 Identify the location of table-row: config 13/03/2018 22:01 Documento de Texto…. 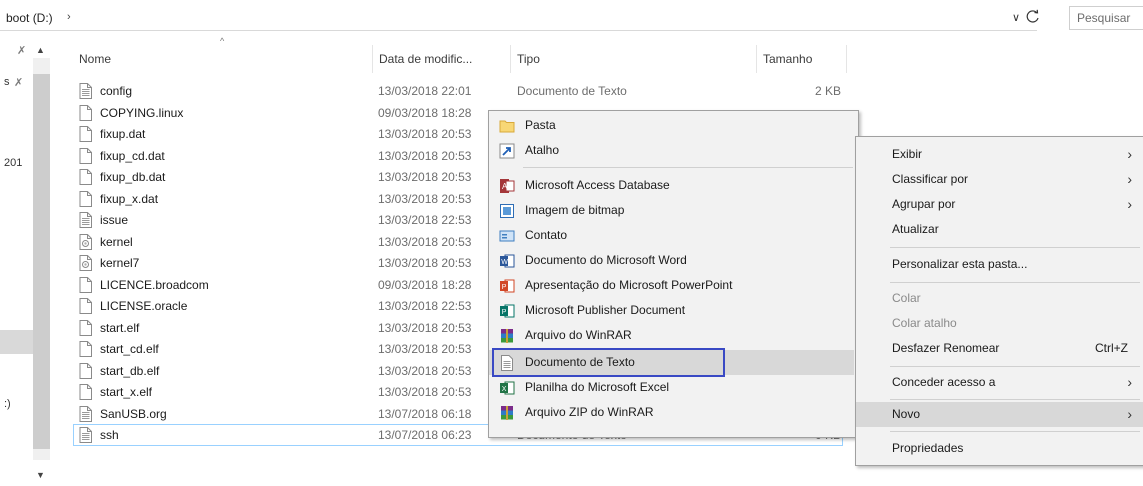
(458, 91).